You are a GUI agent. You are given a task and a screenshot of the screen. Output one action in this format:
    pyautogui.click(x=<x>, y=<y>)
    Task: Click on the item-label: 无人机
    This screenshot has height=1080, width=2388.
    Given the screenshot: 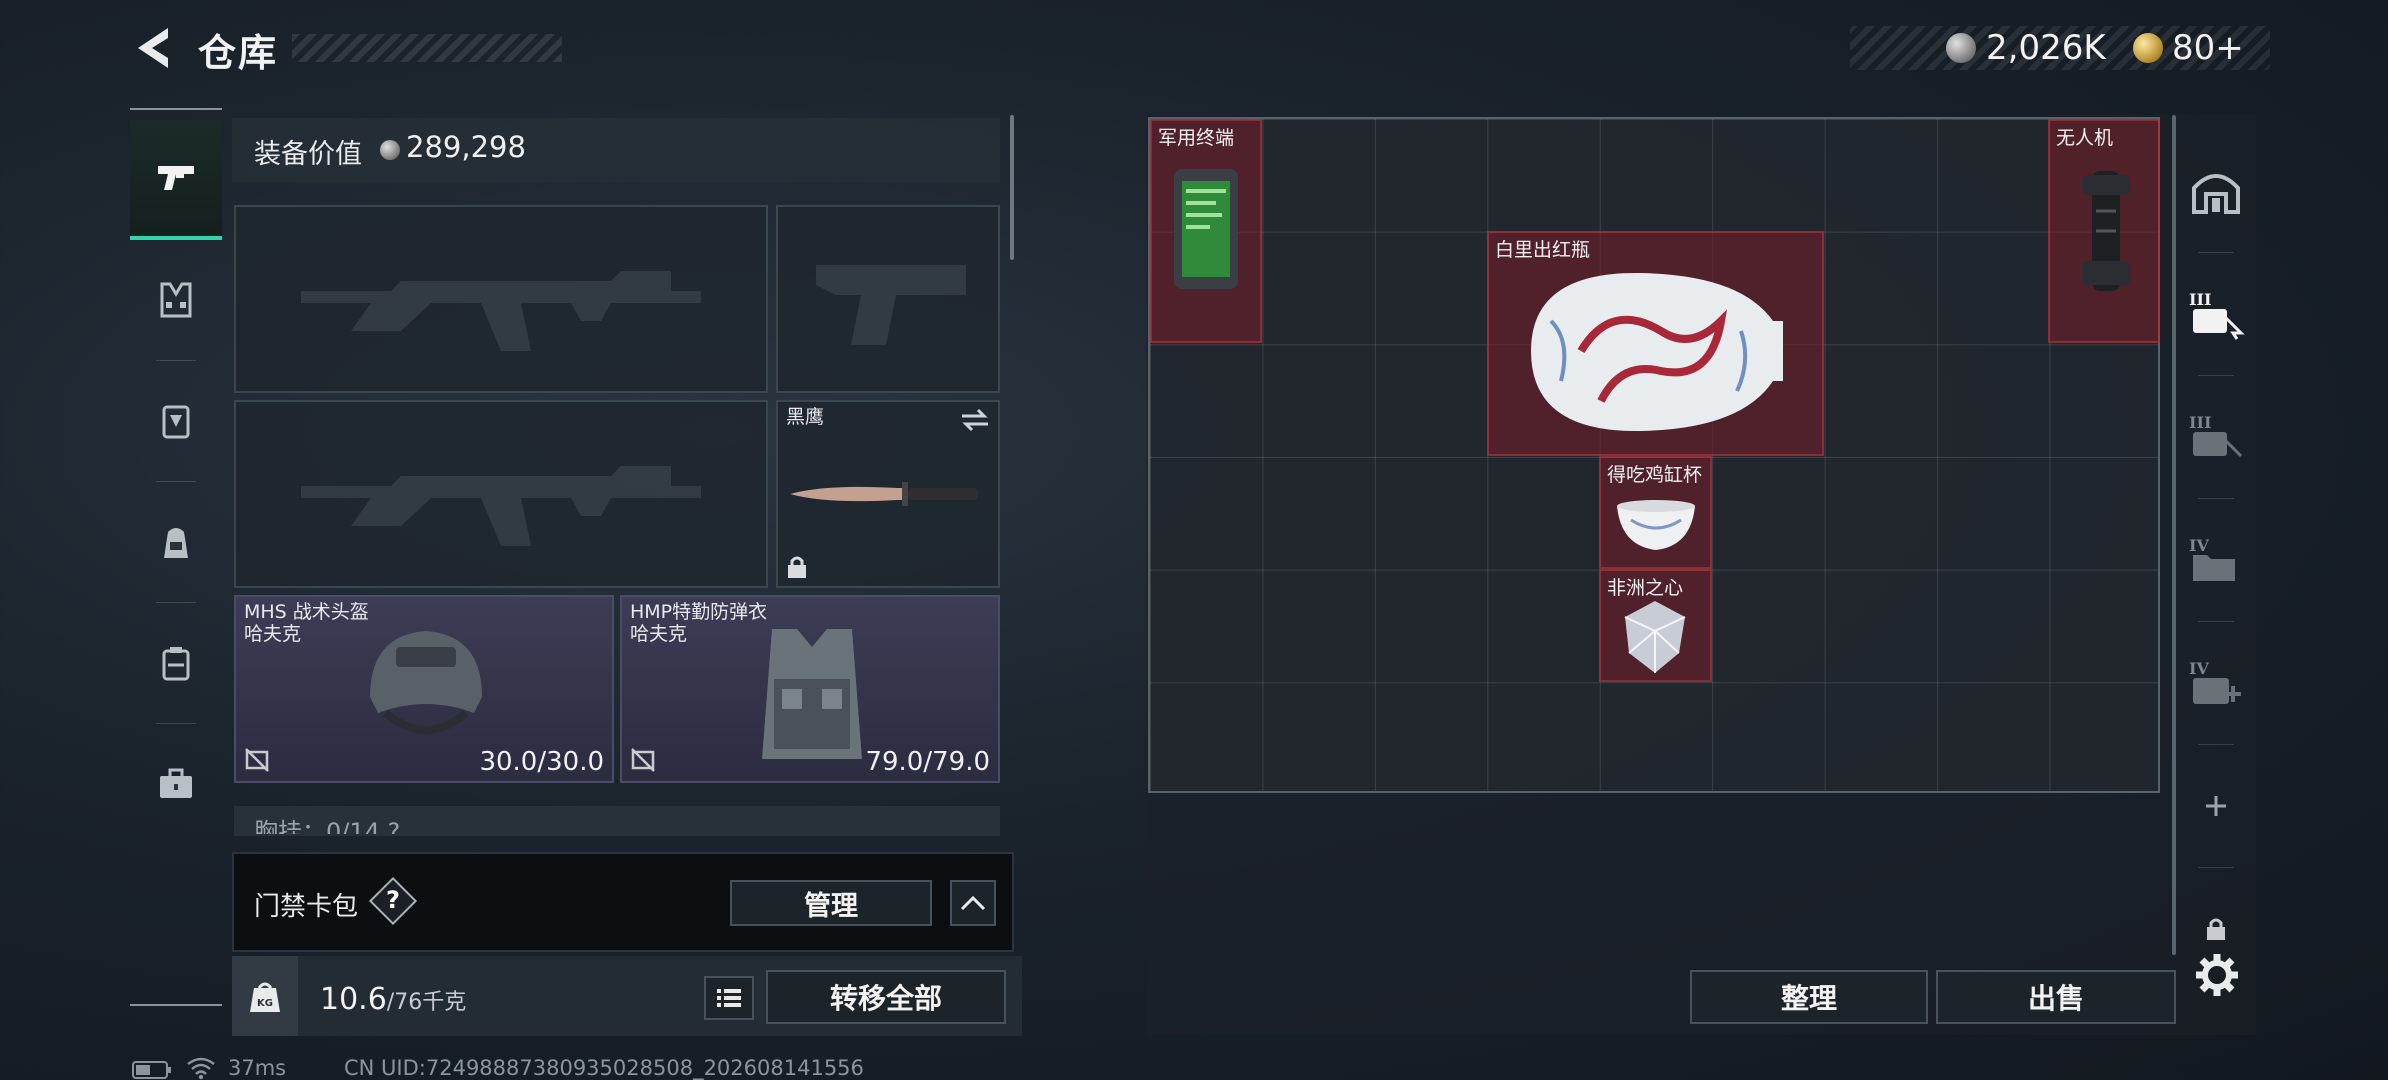 What is the action you would take?
    pyautogui.click(x=2085, y=138)
    